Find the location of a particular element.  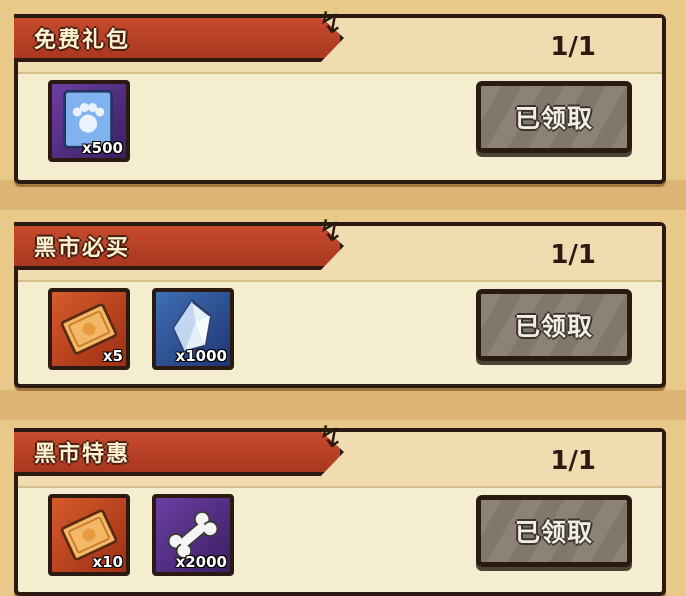

reward-item: x2000 is located at coordinates (193, 535).